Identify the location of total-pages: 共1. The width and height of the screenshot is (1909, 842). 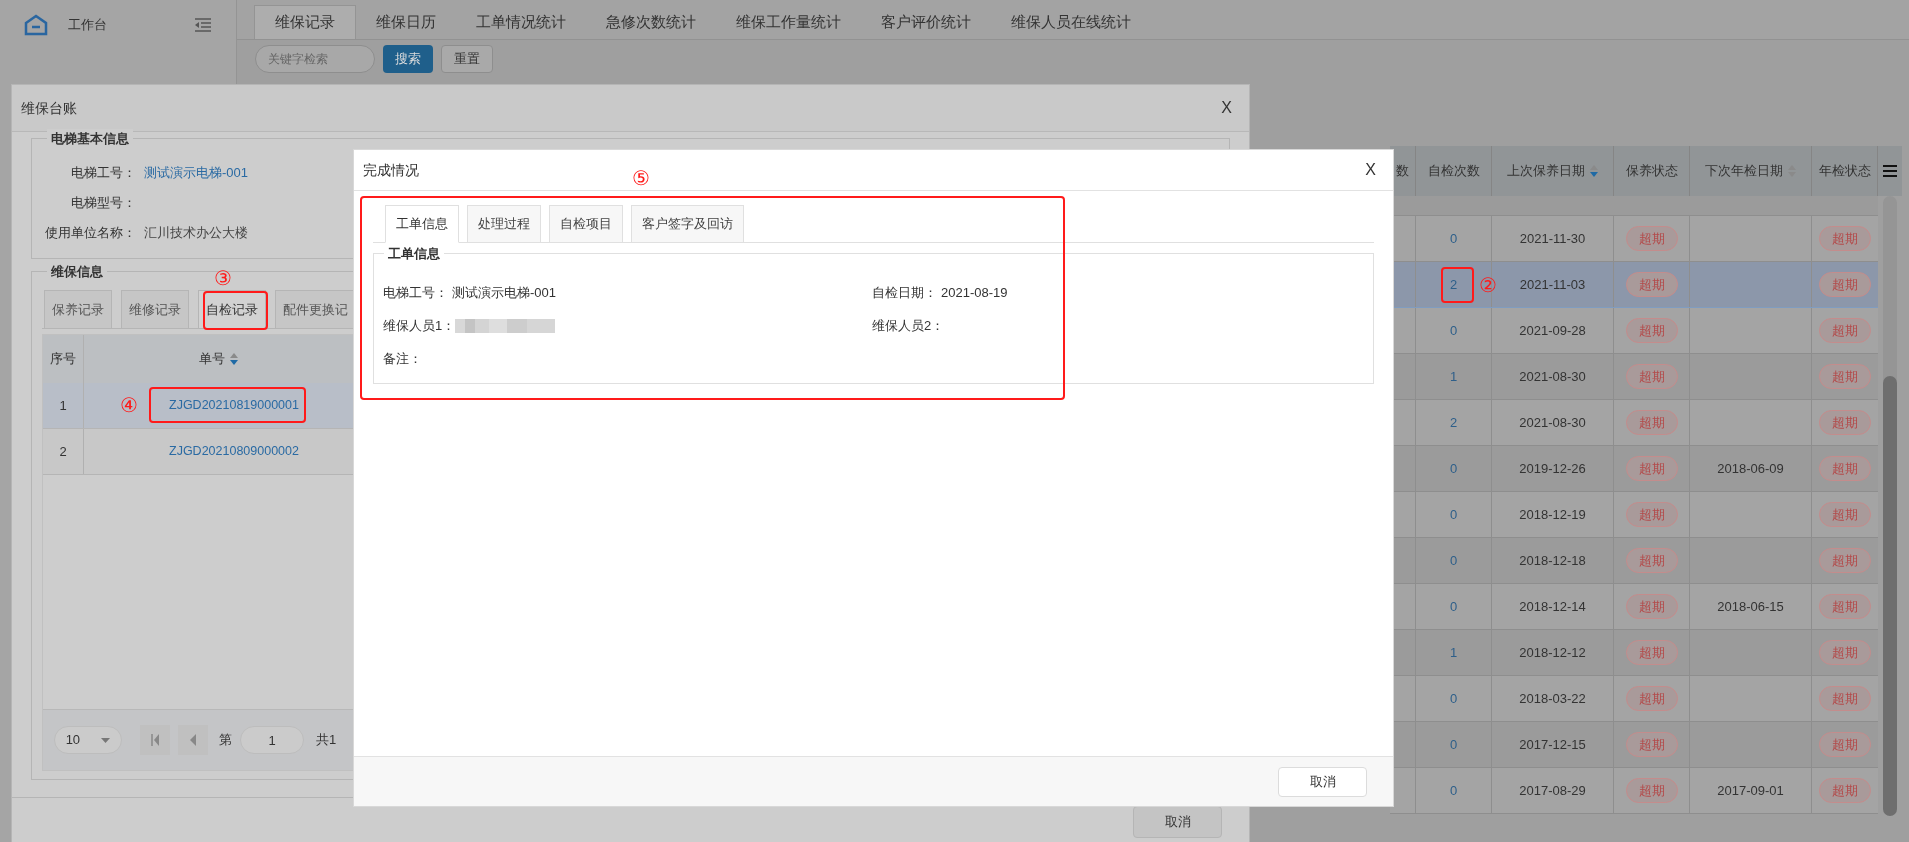
(326, 740).